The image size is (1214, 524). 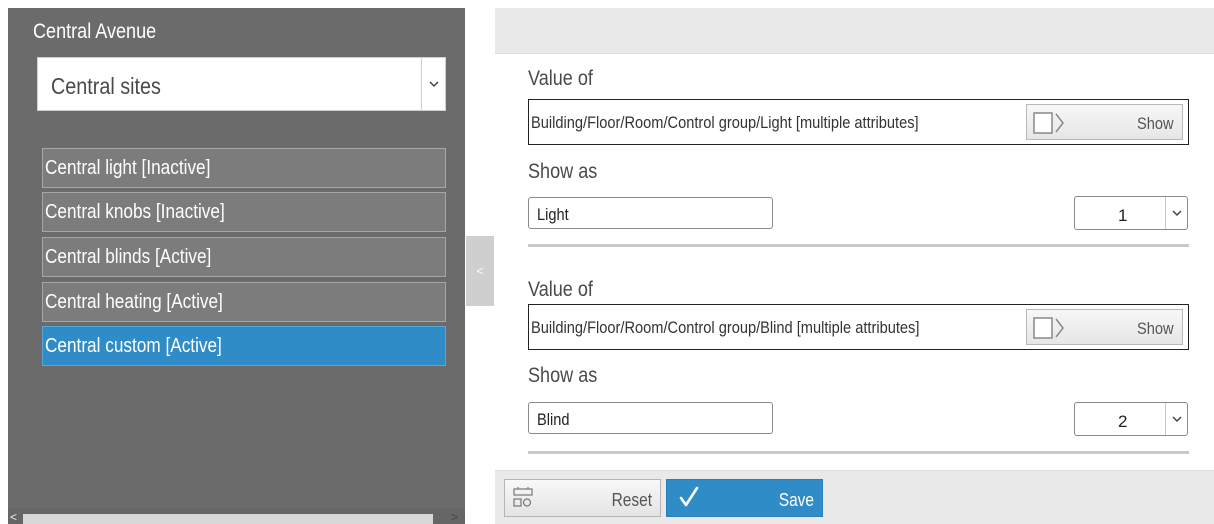 I want to click on central-item-label: Central knobs [Inactive], so click(x=135, y=212).